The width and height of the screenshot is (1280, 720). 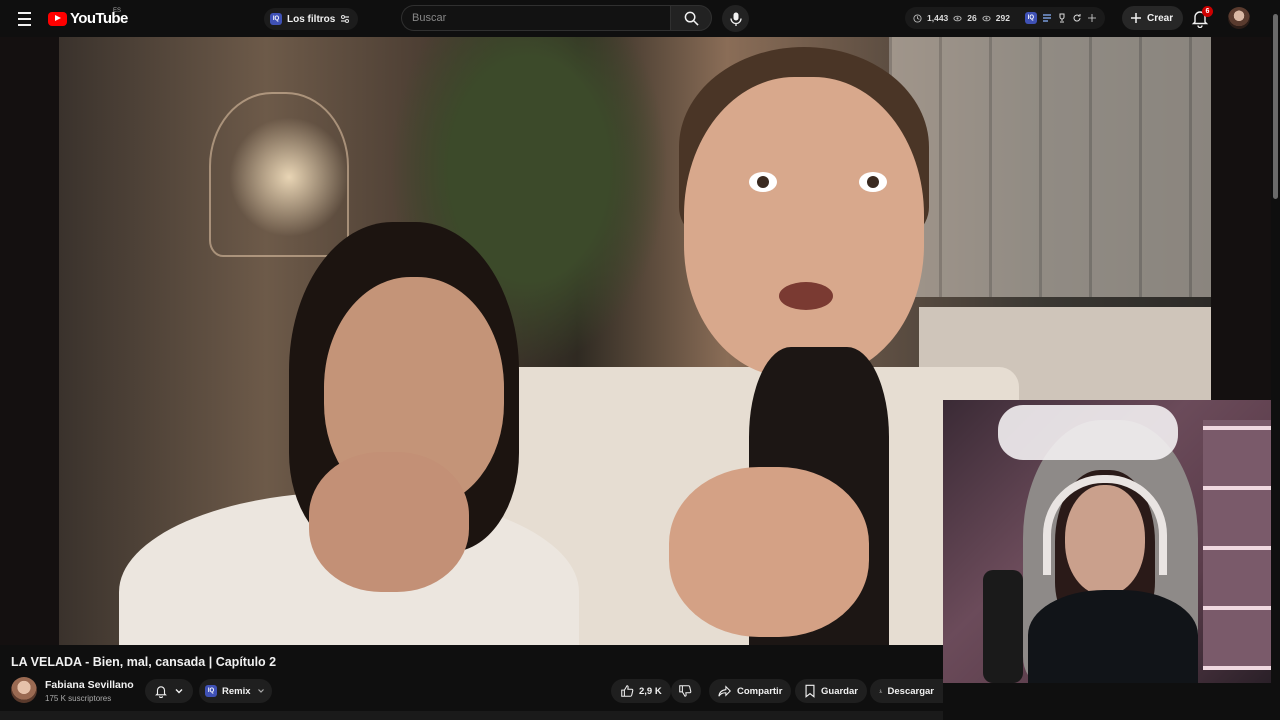 I want to click on search-button, so click(x=691, y=18).